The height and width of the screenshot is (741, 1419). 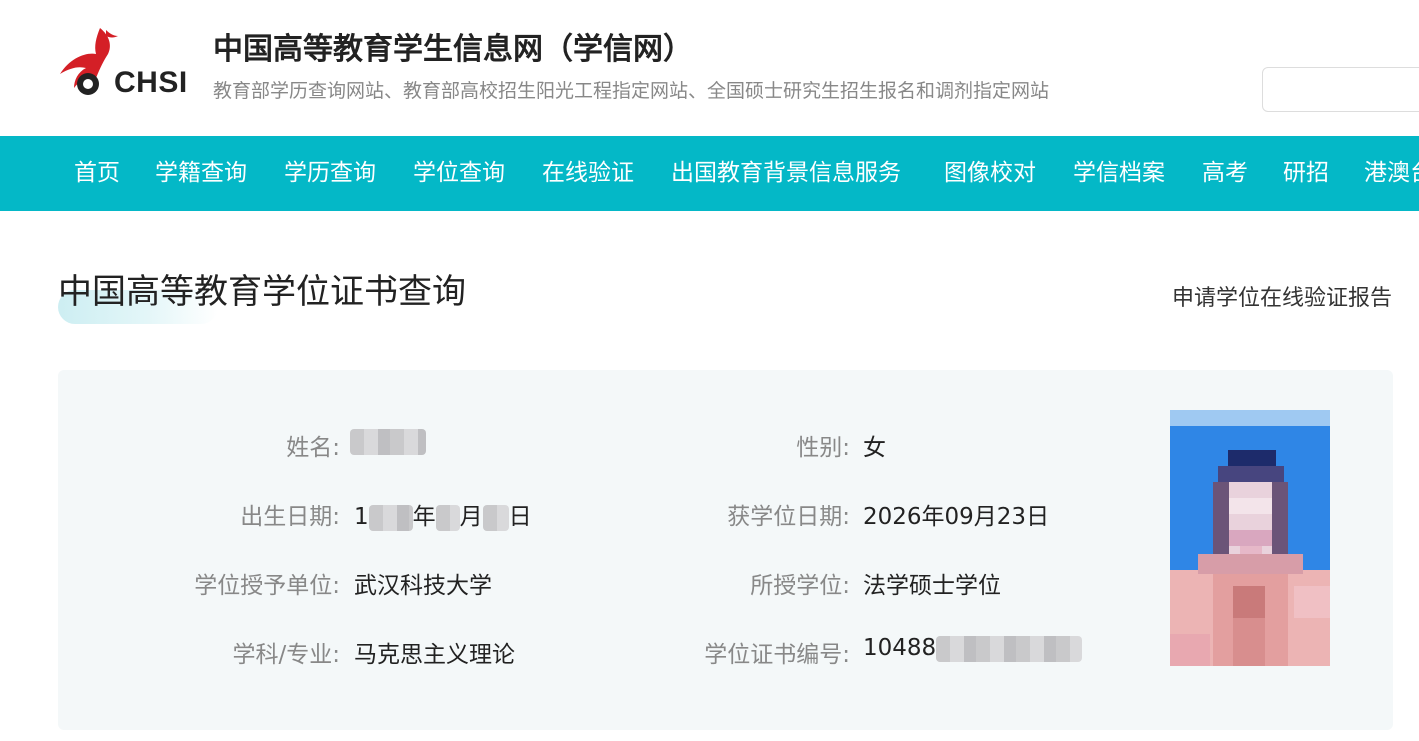 What do you see at coordinates (424, 517) in the screenshot?
I see `birth-year-char: 年` at bounding box center [424, 517].